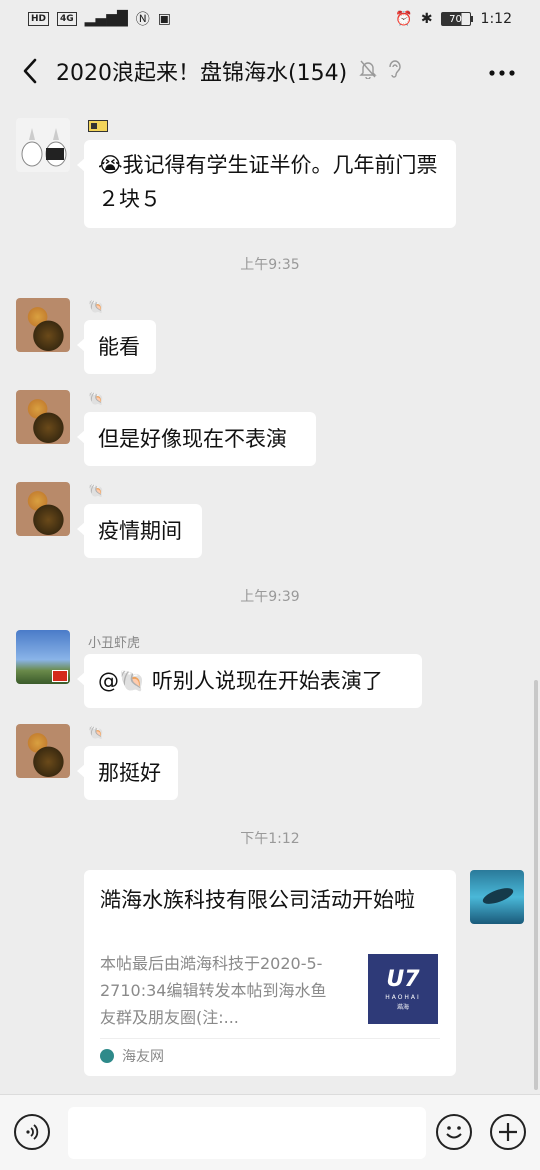  Describe the element at coordinates (395, 71) in the screenshot. I see `ear-icon` at that location.